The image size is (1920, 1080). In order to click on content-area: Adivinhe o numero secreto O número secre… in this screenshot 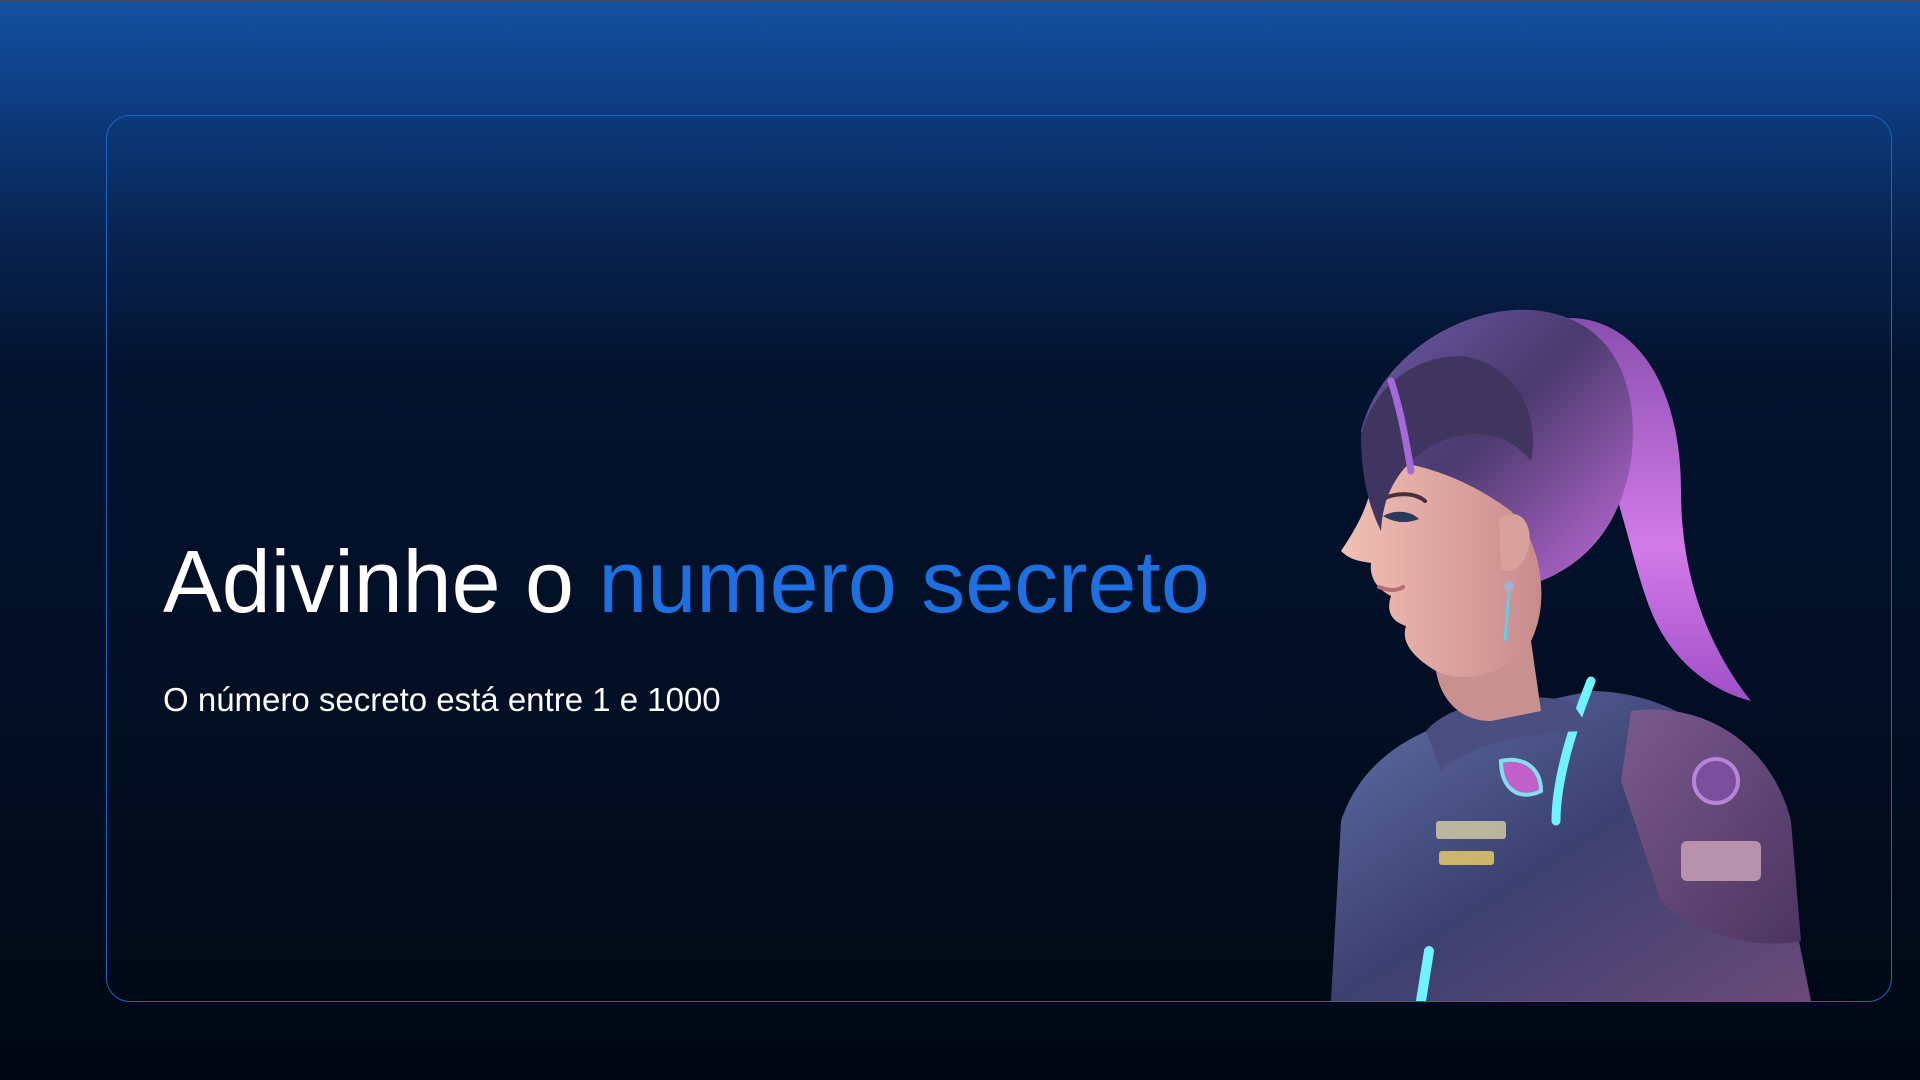, I will do `click(713, 625)`.